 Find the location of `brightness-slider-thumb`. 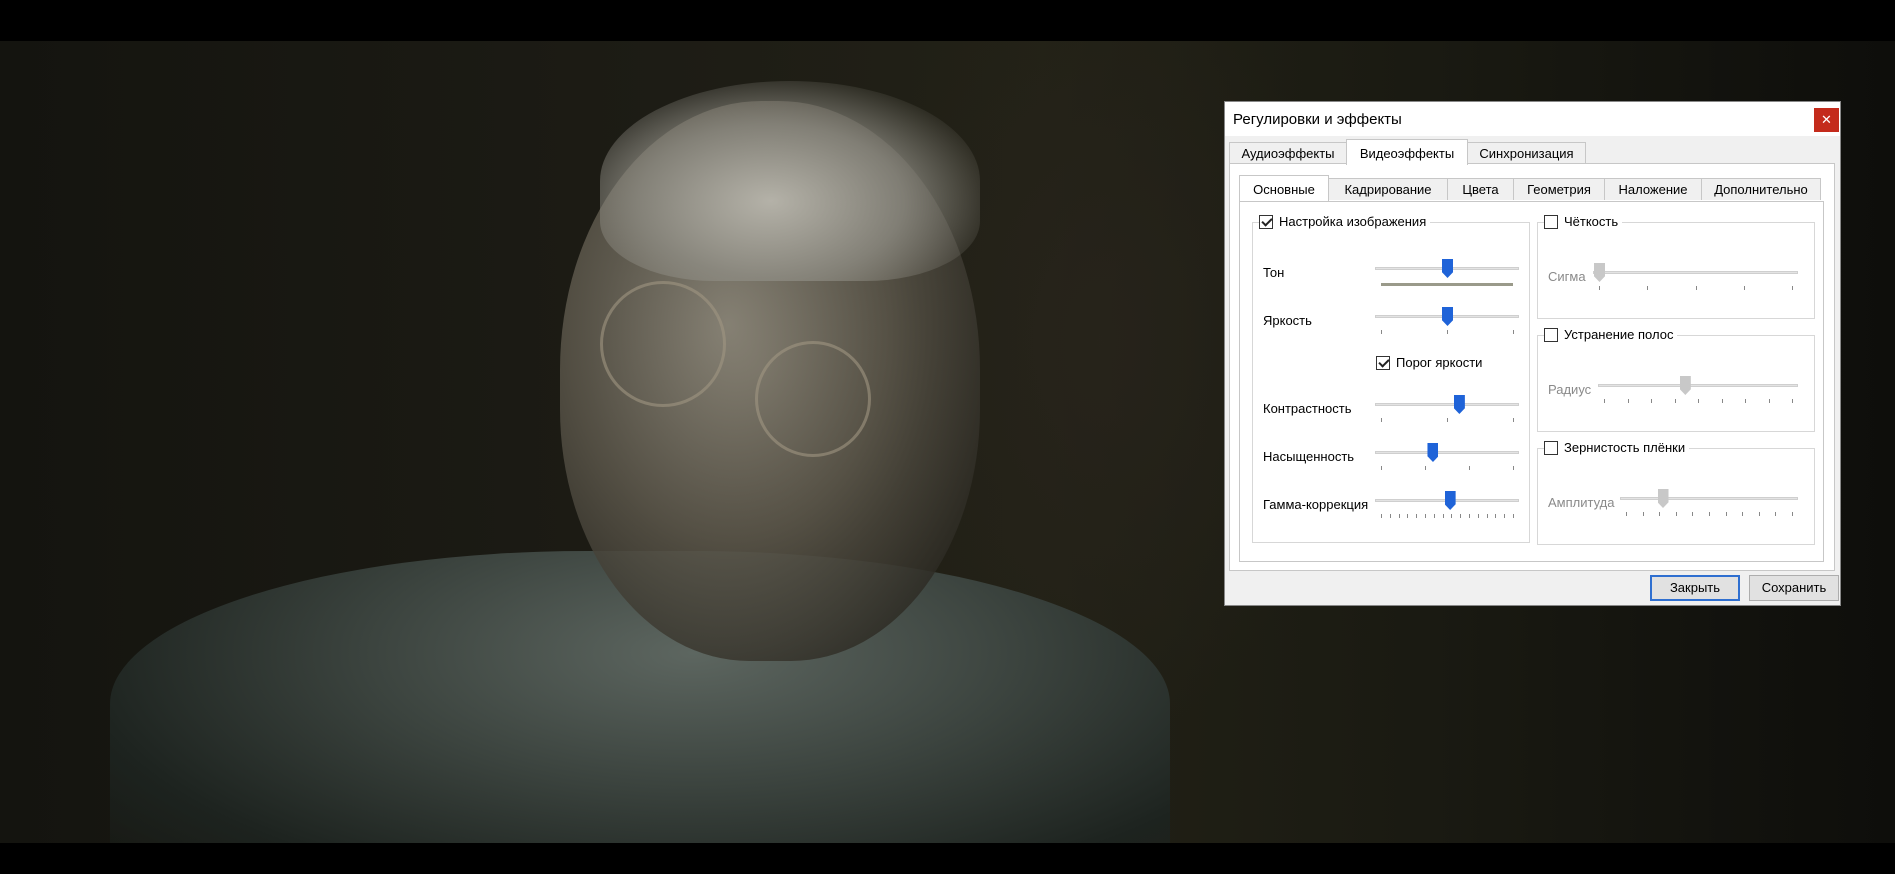

brightness-slider-thumb is located at coordinates (1447, 316).